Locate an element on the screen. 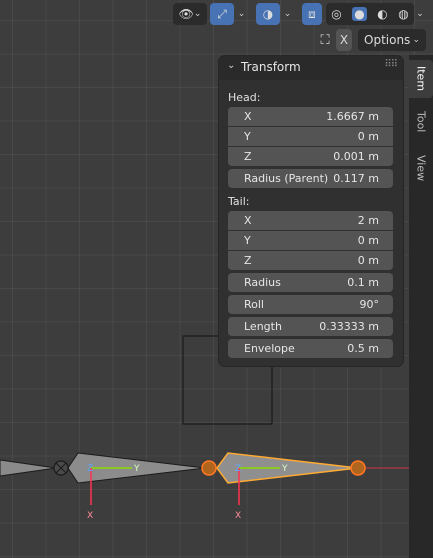 This screenshot has width=433, height=558. overlays-dropdown: ⌄ is located at coordinates (287, 14).